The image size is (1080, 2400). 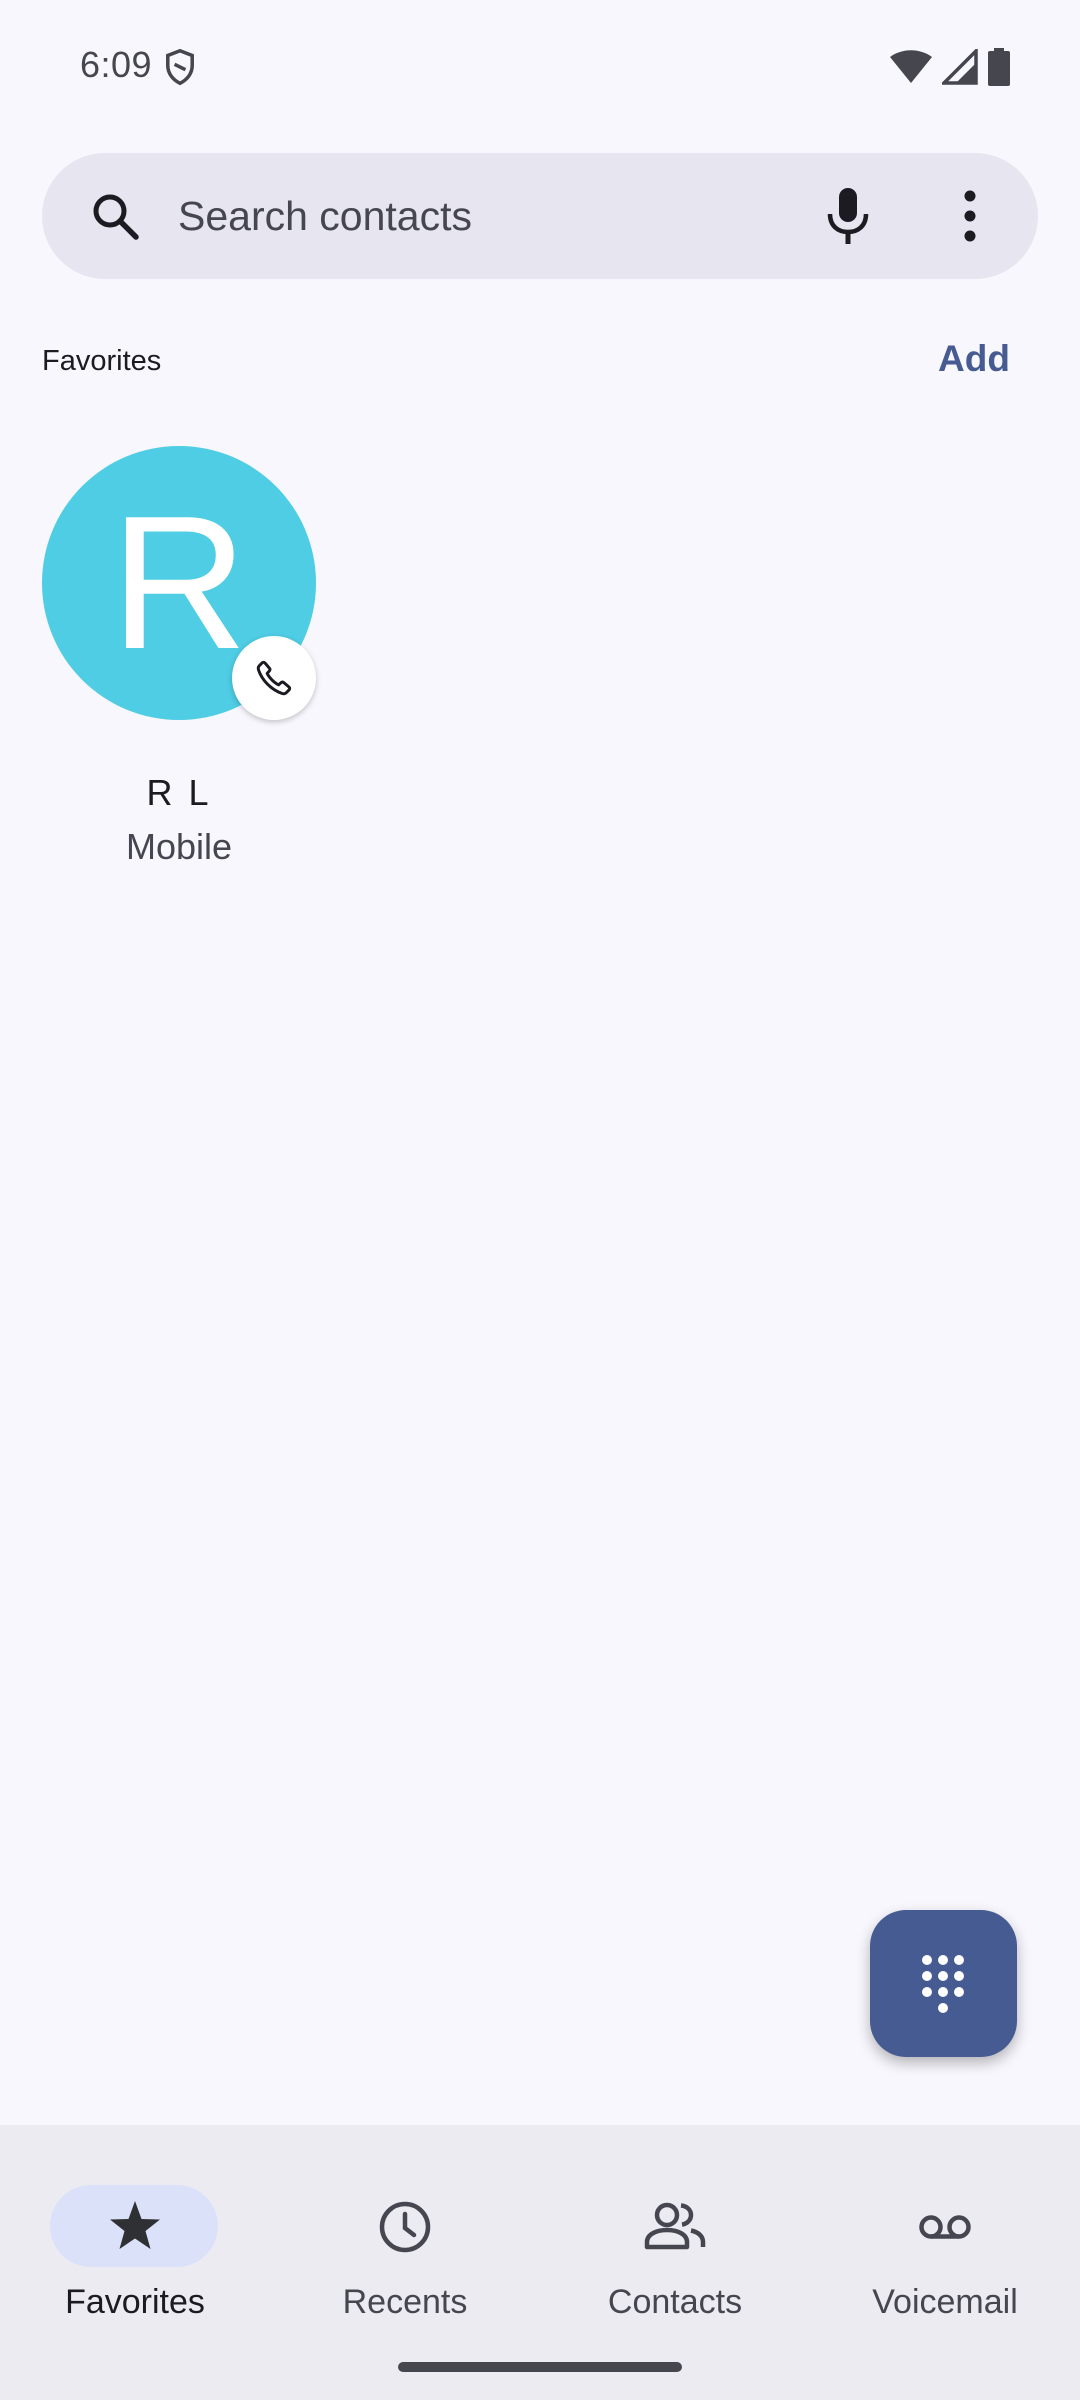 I want to click on bottom-navigation: Favorites Recents Contacts Voicemail, so click(x=540, y=2262).